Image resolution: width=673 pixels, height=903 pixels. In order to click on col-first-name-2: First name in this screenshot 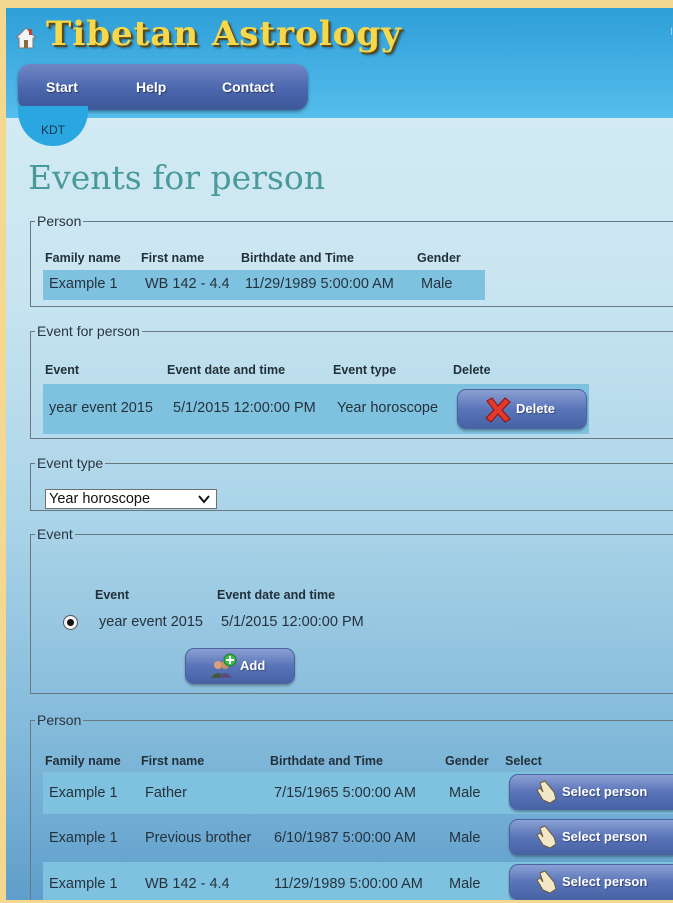, I will do `click(173, 761)`.